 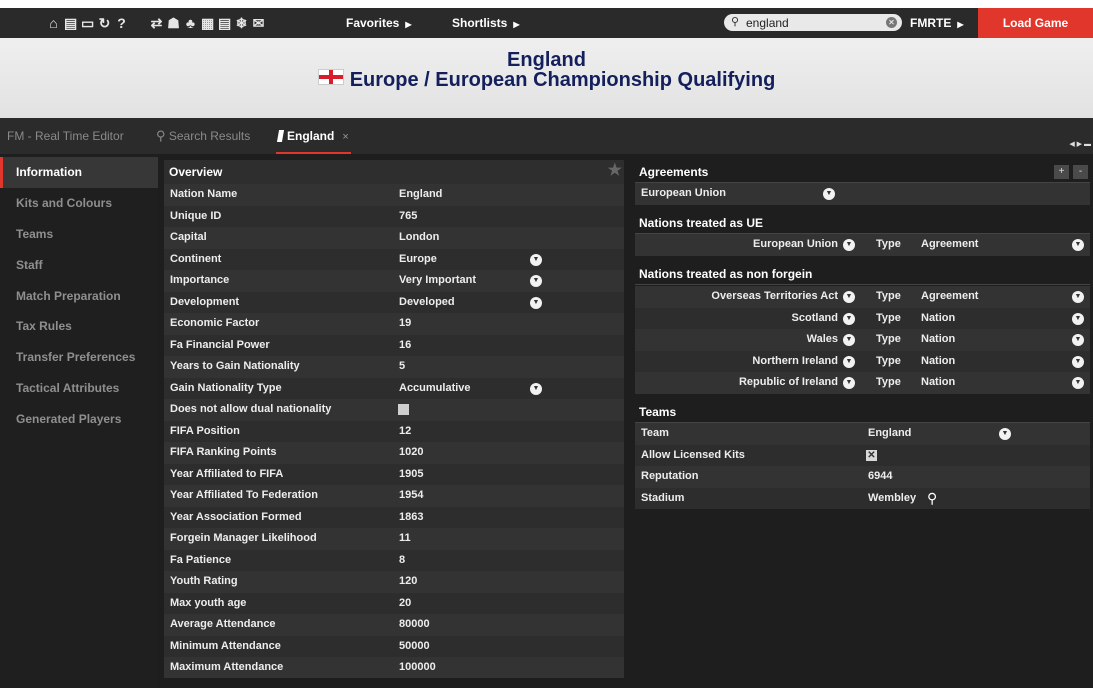 I want to click on stadium-row: Stadium Wembley ⚲, so click(x=862, y=498).